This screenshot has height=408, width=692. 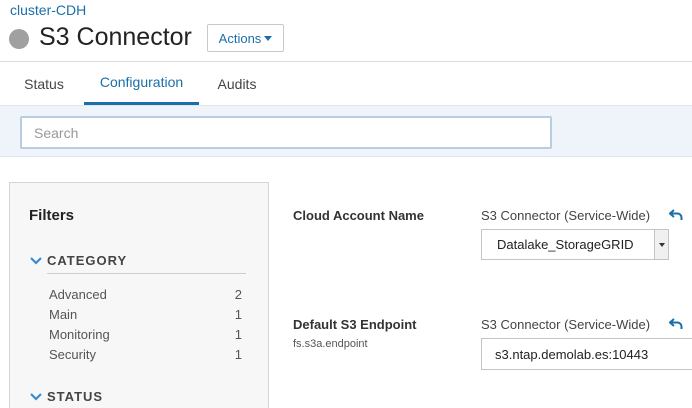 I want to click on filter-item-label: Main, so click(x=63, y=314).